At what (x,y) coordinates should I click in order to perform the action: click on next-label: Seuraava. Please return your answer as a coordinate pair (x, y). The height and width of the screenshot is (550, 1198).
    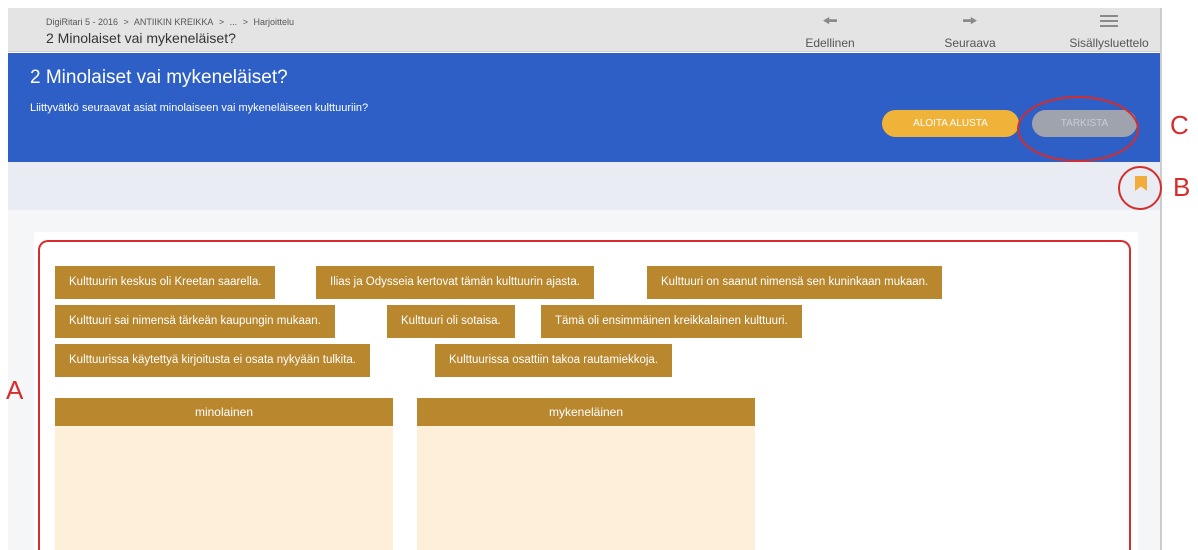
    Looking at the image, I should click on (970, 43).